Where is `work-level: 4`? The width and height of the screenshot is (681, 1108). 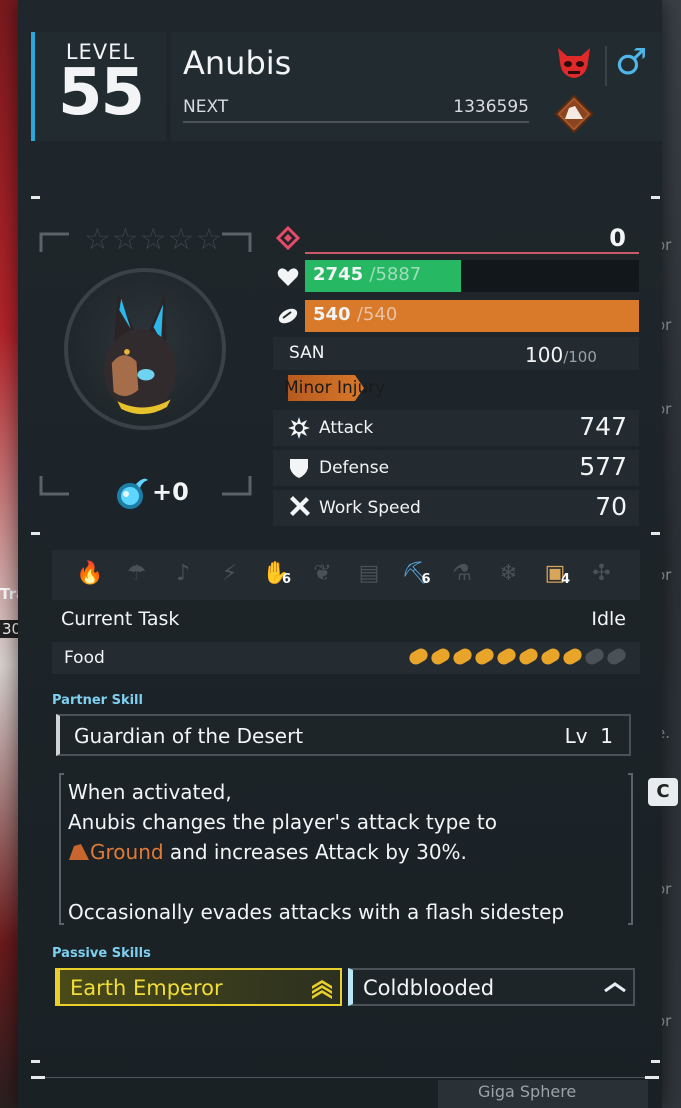 work-level: 4 is located at coordinates (566, 579).